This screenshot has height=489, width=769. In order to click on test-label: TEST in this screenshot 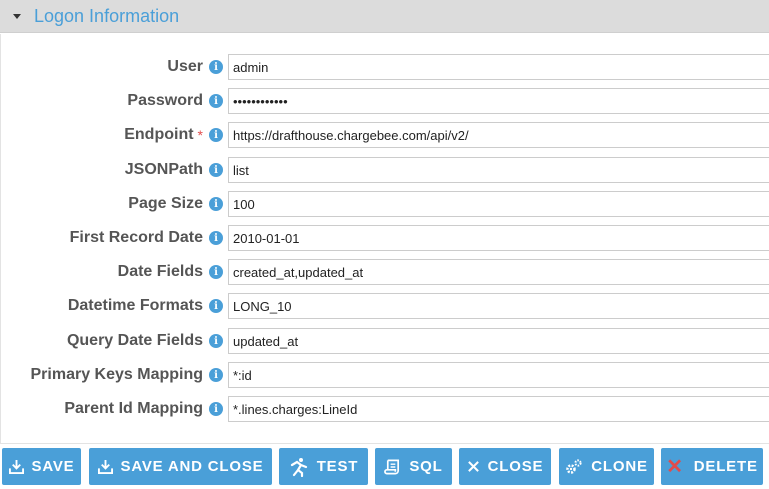, I will do `click(337, 466)`.